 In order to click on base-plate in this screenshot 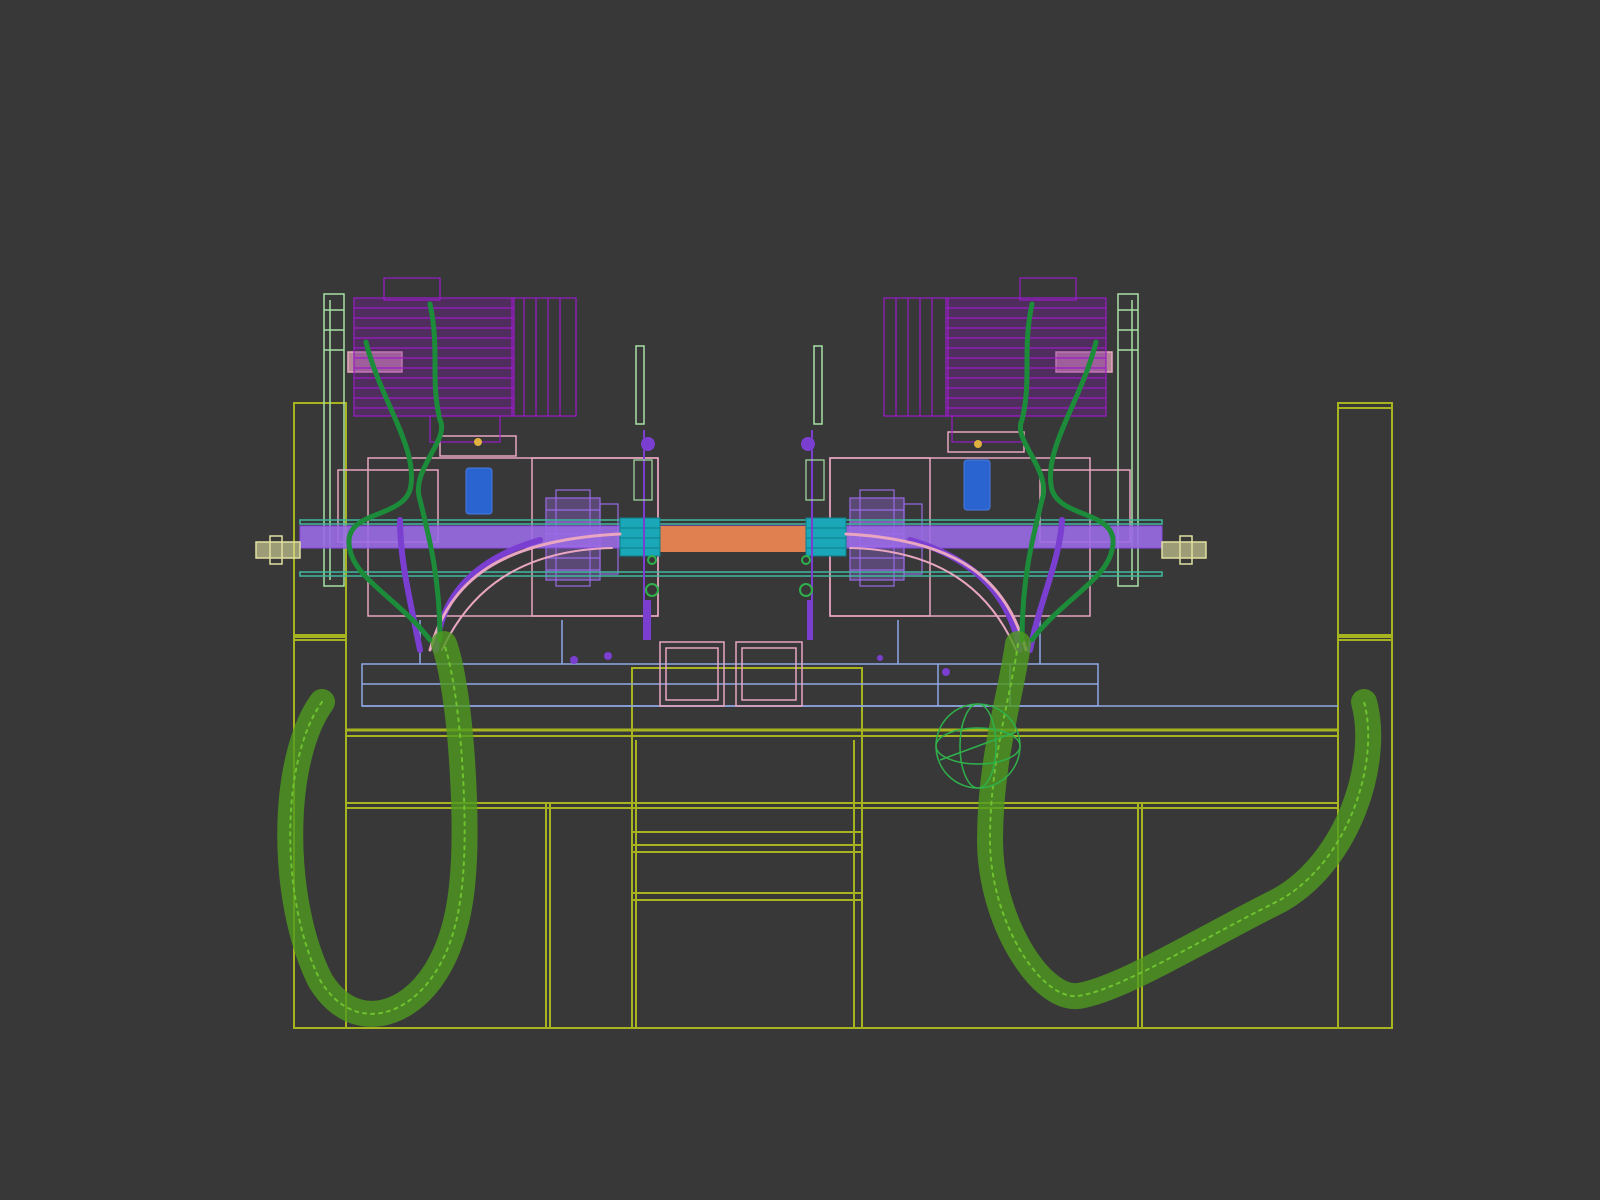, I will do `click(849, 663)`.